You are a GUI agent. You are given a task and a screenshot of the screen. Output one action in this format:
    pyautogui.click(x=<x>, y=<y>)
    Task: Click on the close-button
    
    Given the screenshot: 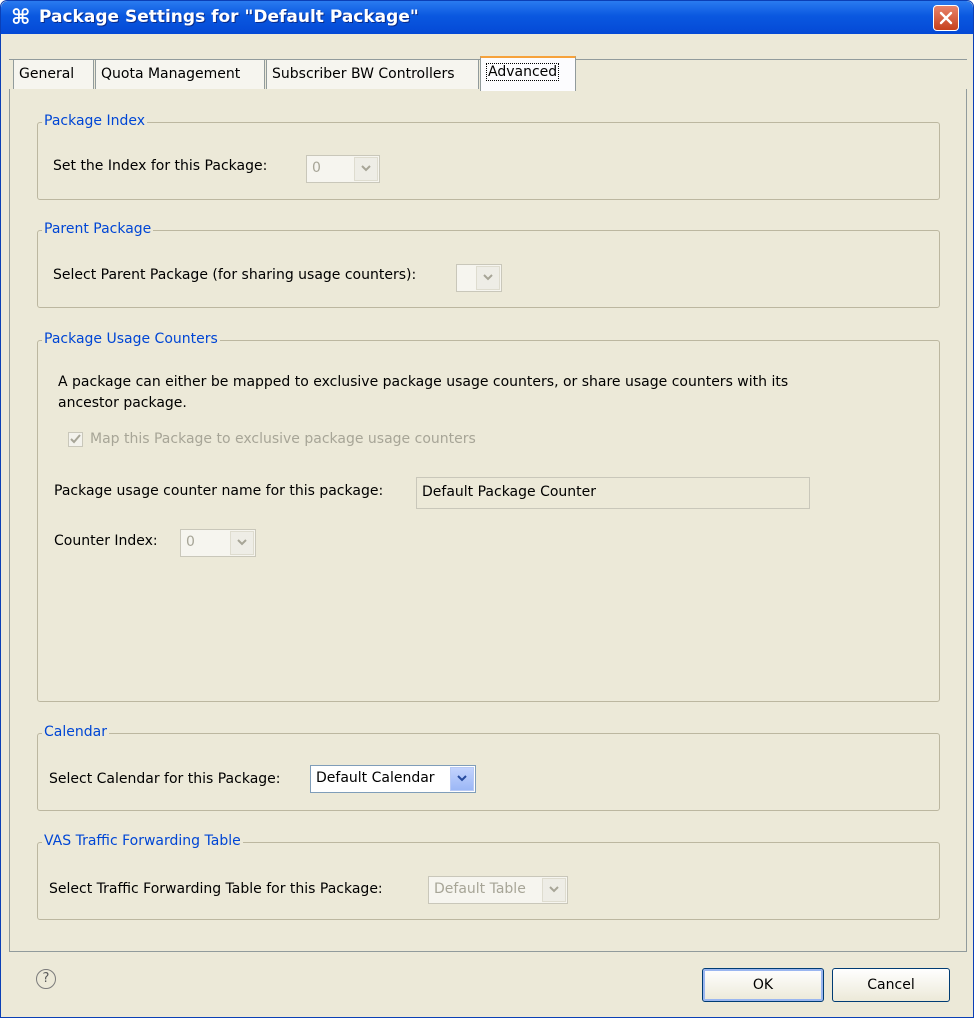 What is the action you would take?
    pyautogui.click(x=946, y=18)
    